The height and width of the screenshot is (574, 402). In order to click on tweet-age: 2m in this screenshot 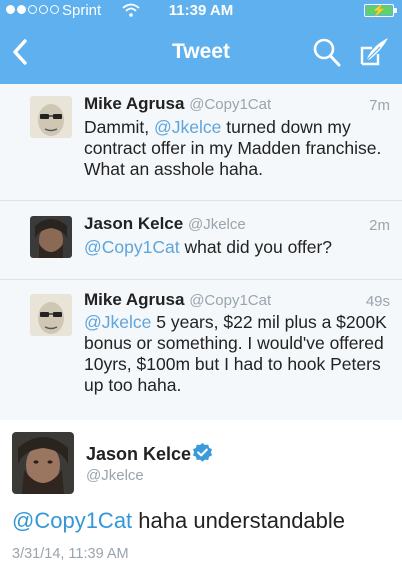, I will do `click(379, 225)`.